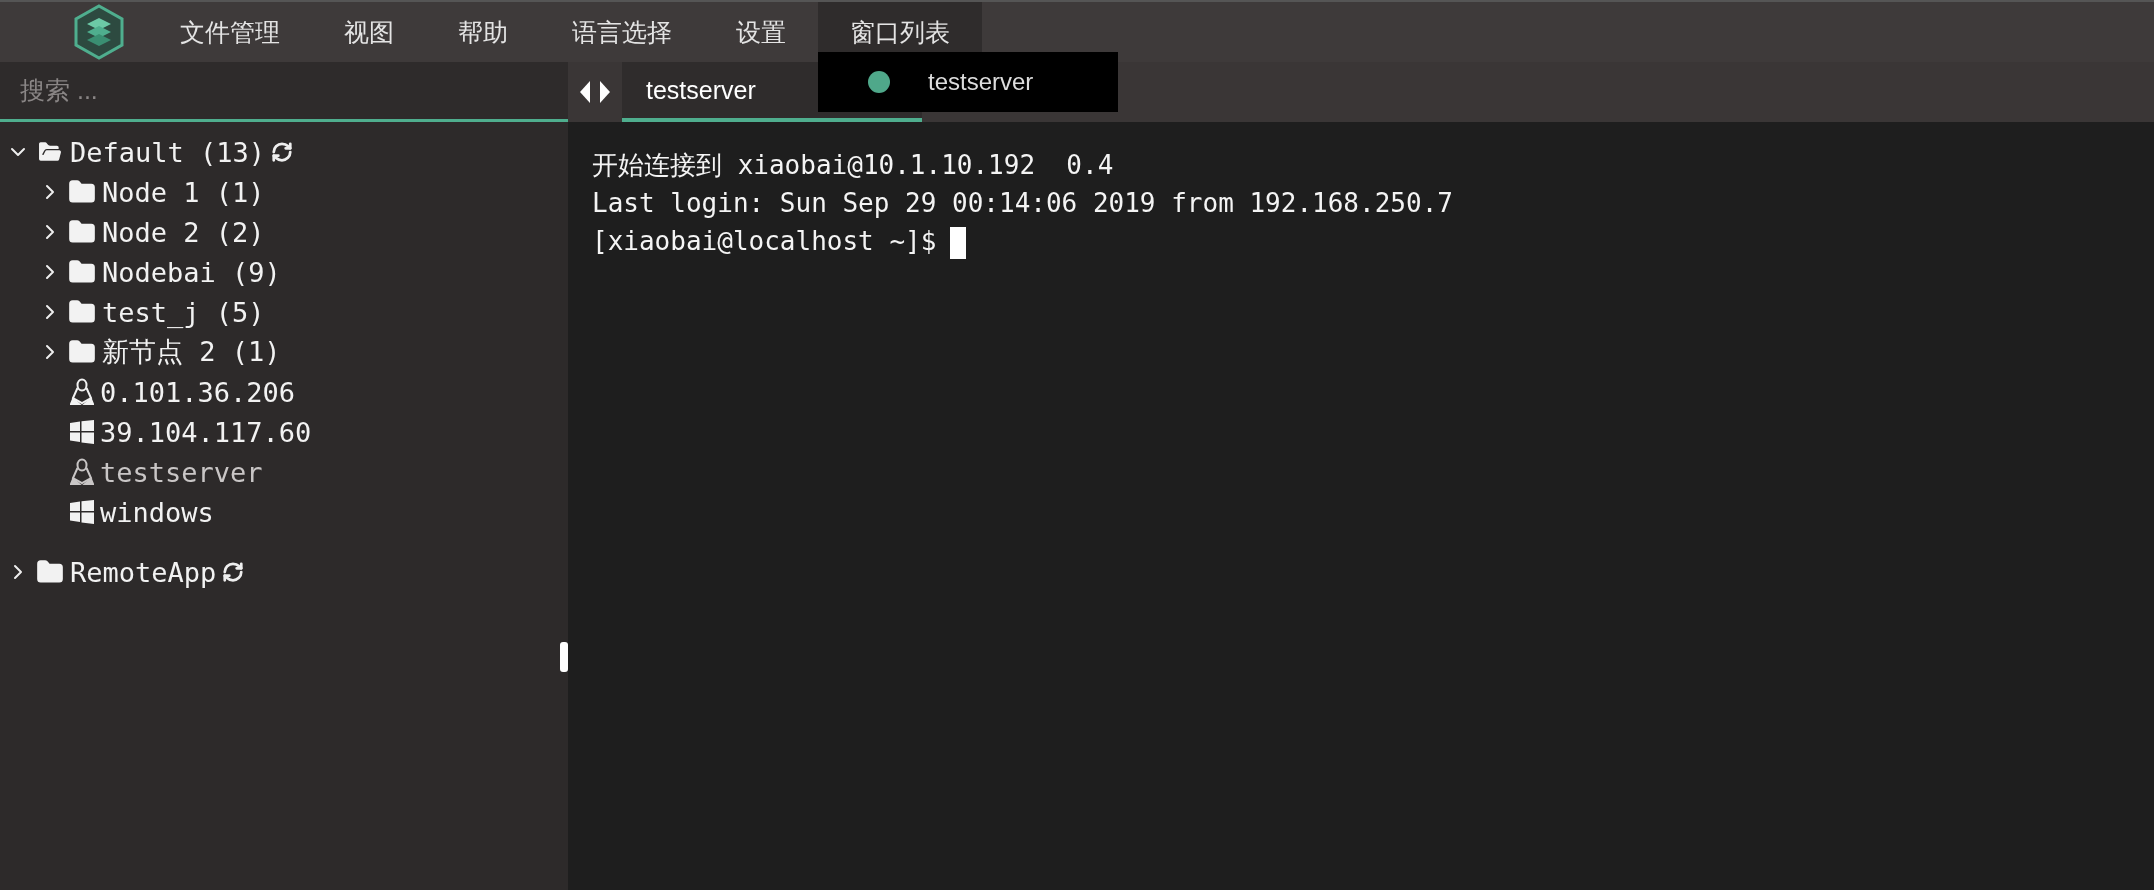  What do you see at coordinates (564, 657) in the screenshot?
I see `resize-handle` at bounding box center [564, 657].